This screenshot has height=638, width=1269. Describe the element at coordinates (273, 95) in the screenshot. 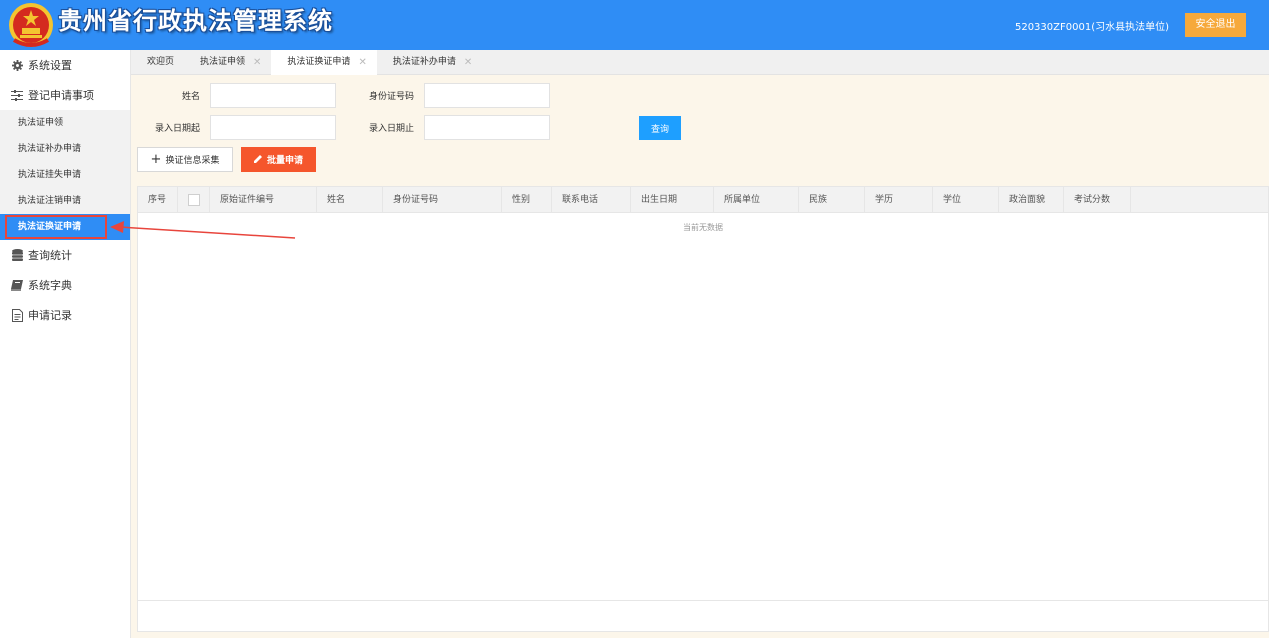

I see `name-input` at that location.